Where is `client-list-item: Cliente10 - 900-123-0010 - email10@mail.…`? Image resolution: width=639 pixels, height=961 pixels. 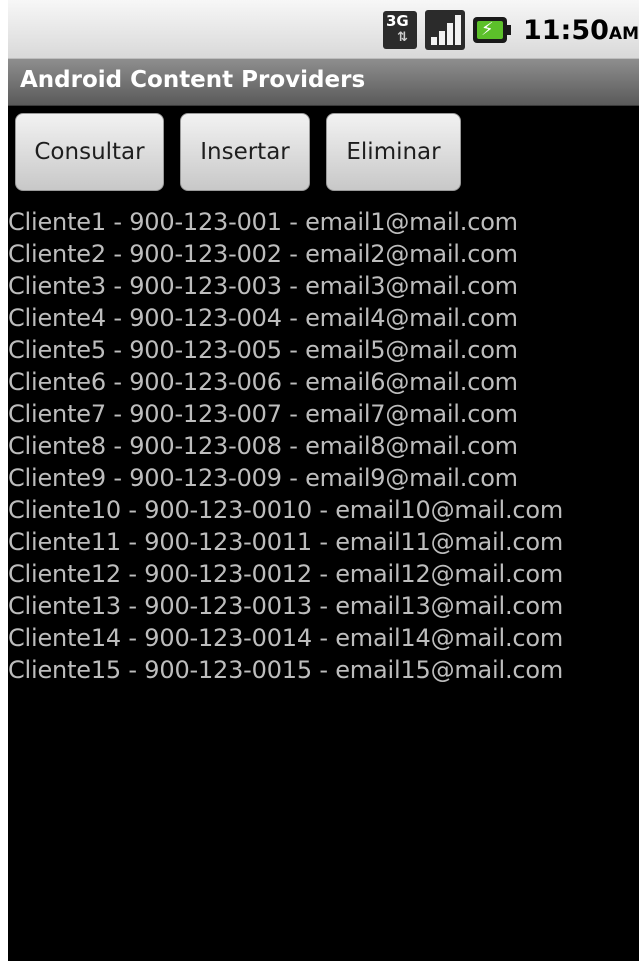 client-list-item: Cliente10 - 900-123-0010 - email10@mail.… is located at coordinates (286, 510).